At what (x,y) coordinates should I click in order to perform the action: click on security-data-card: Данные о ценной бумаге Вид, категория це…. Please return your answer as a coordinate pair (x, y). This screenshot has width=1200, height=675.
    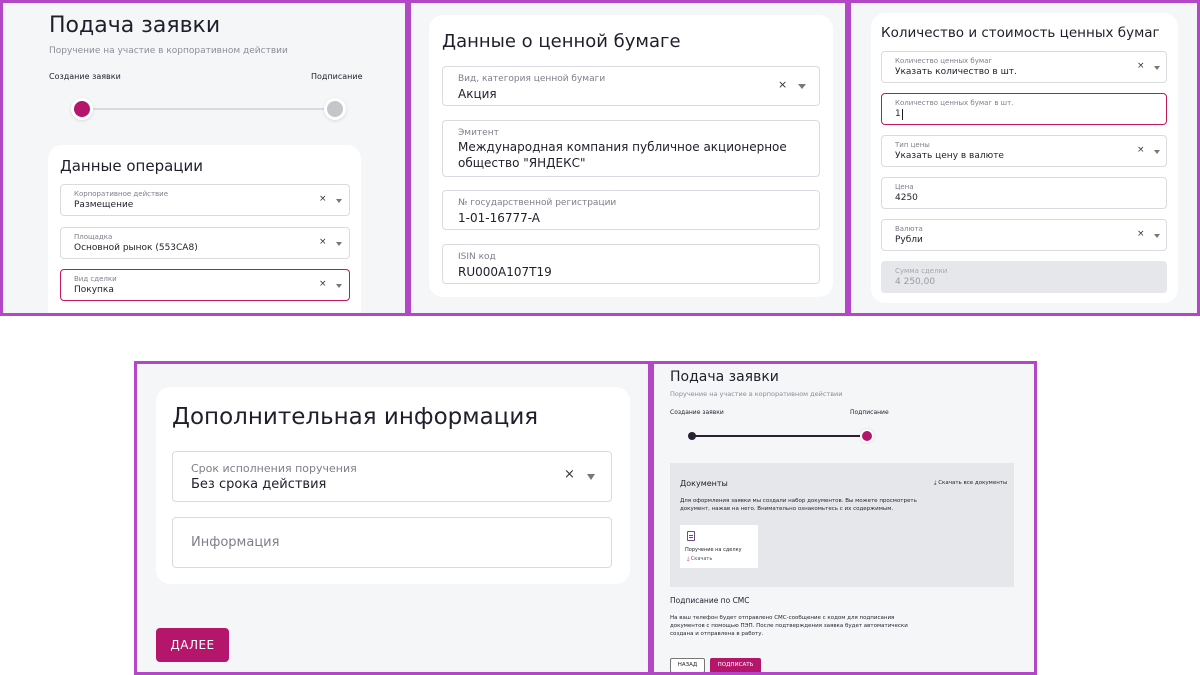
    Looking at the image, I should click on (631, 156).